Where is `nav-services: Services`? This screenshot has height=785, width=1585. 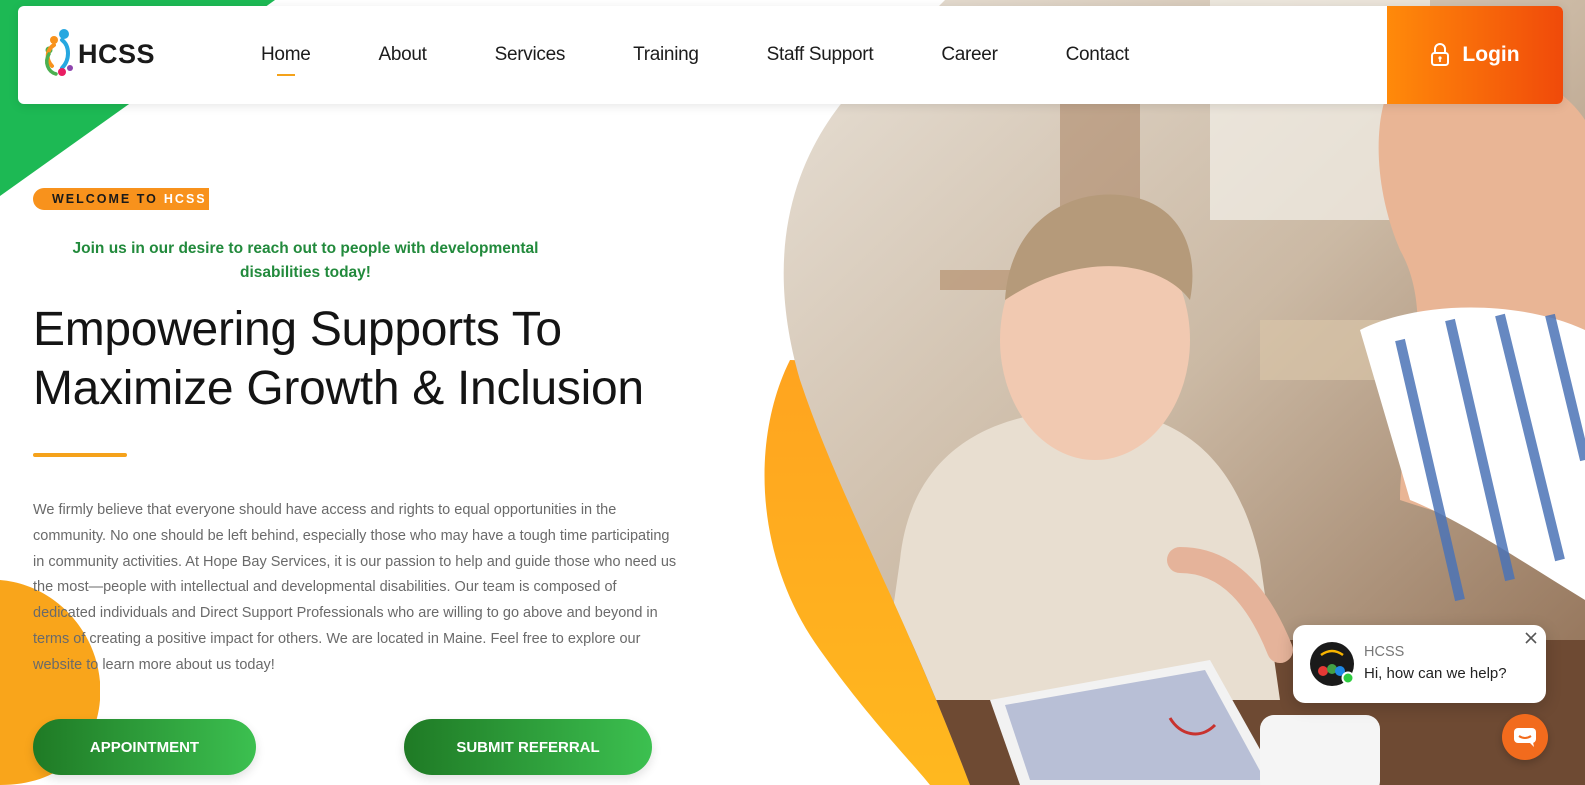
nav-services: Services is located at coordinates (530, 55).